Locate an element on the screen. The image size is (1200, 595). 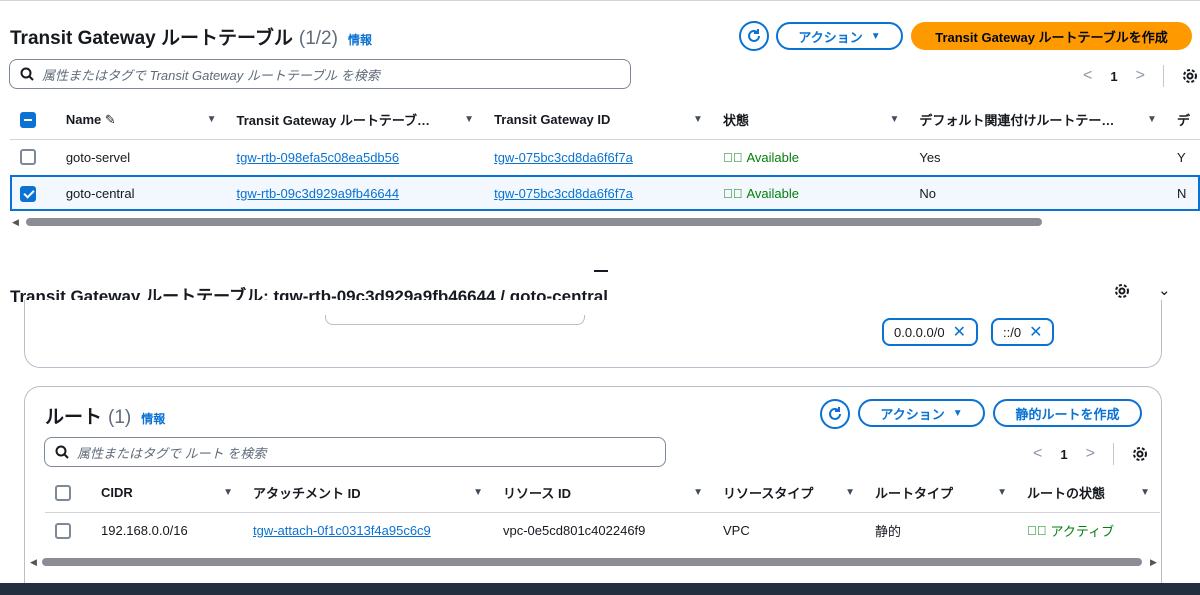
horizontal-scrollbar is located at coordinates (534, 222).